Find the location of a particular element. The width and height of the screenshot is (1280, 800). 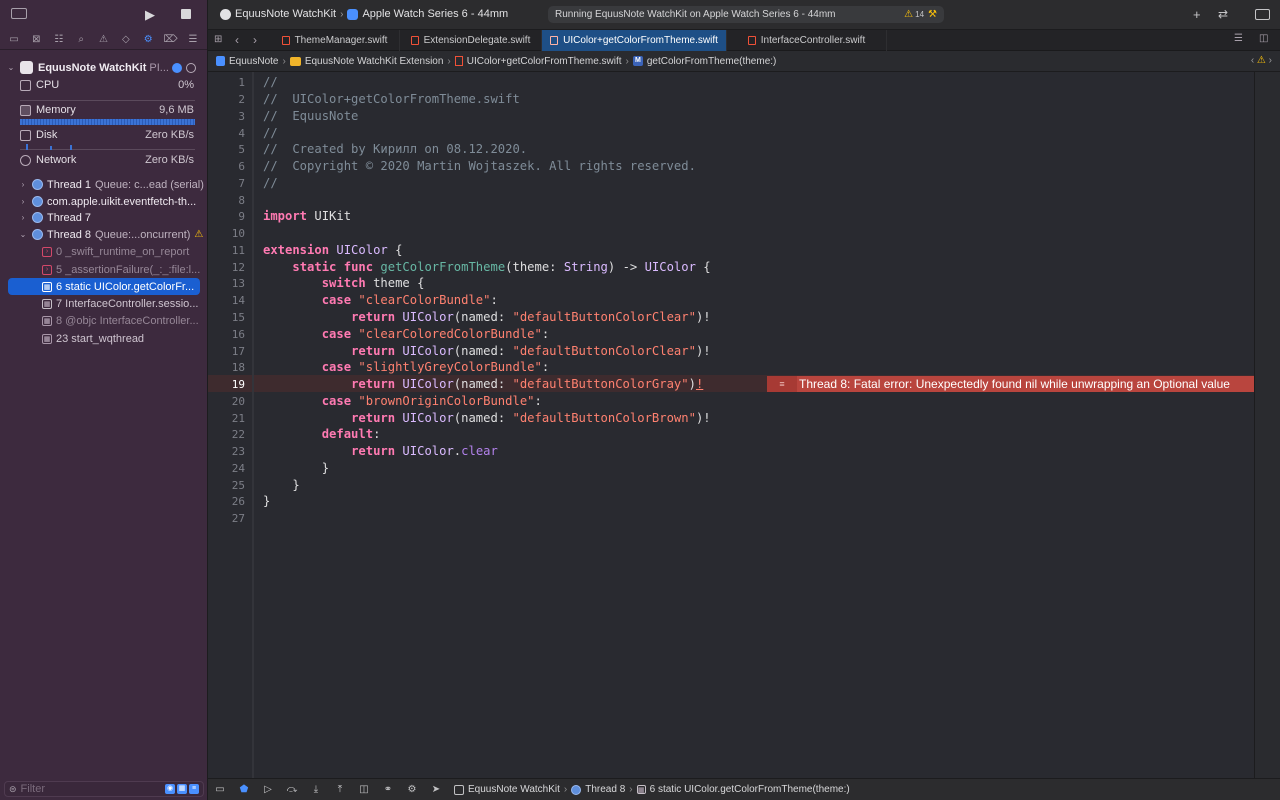

gauge-memory: Memory 9,6 MB is located at coordinates (107, 110).